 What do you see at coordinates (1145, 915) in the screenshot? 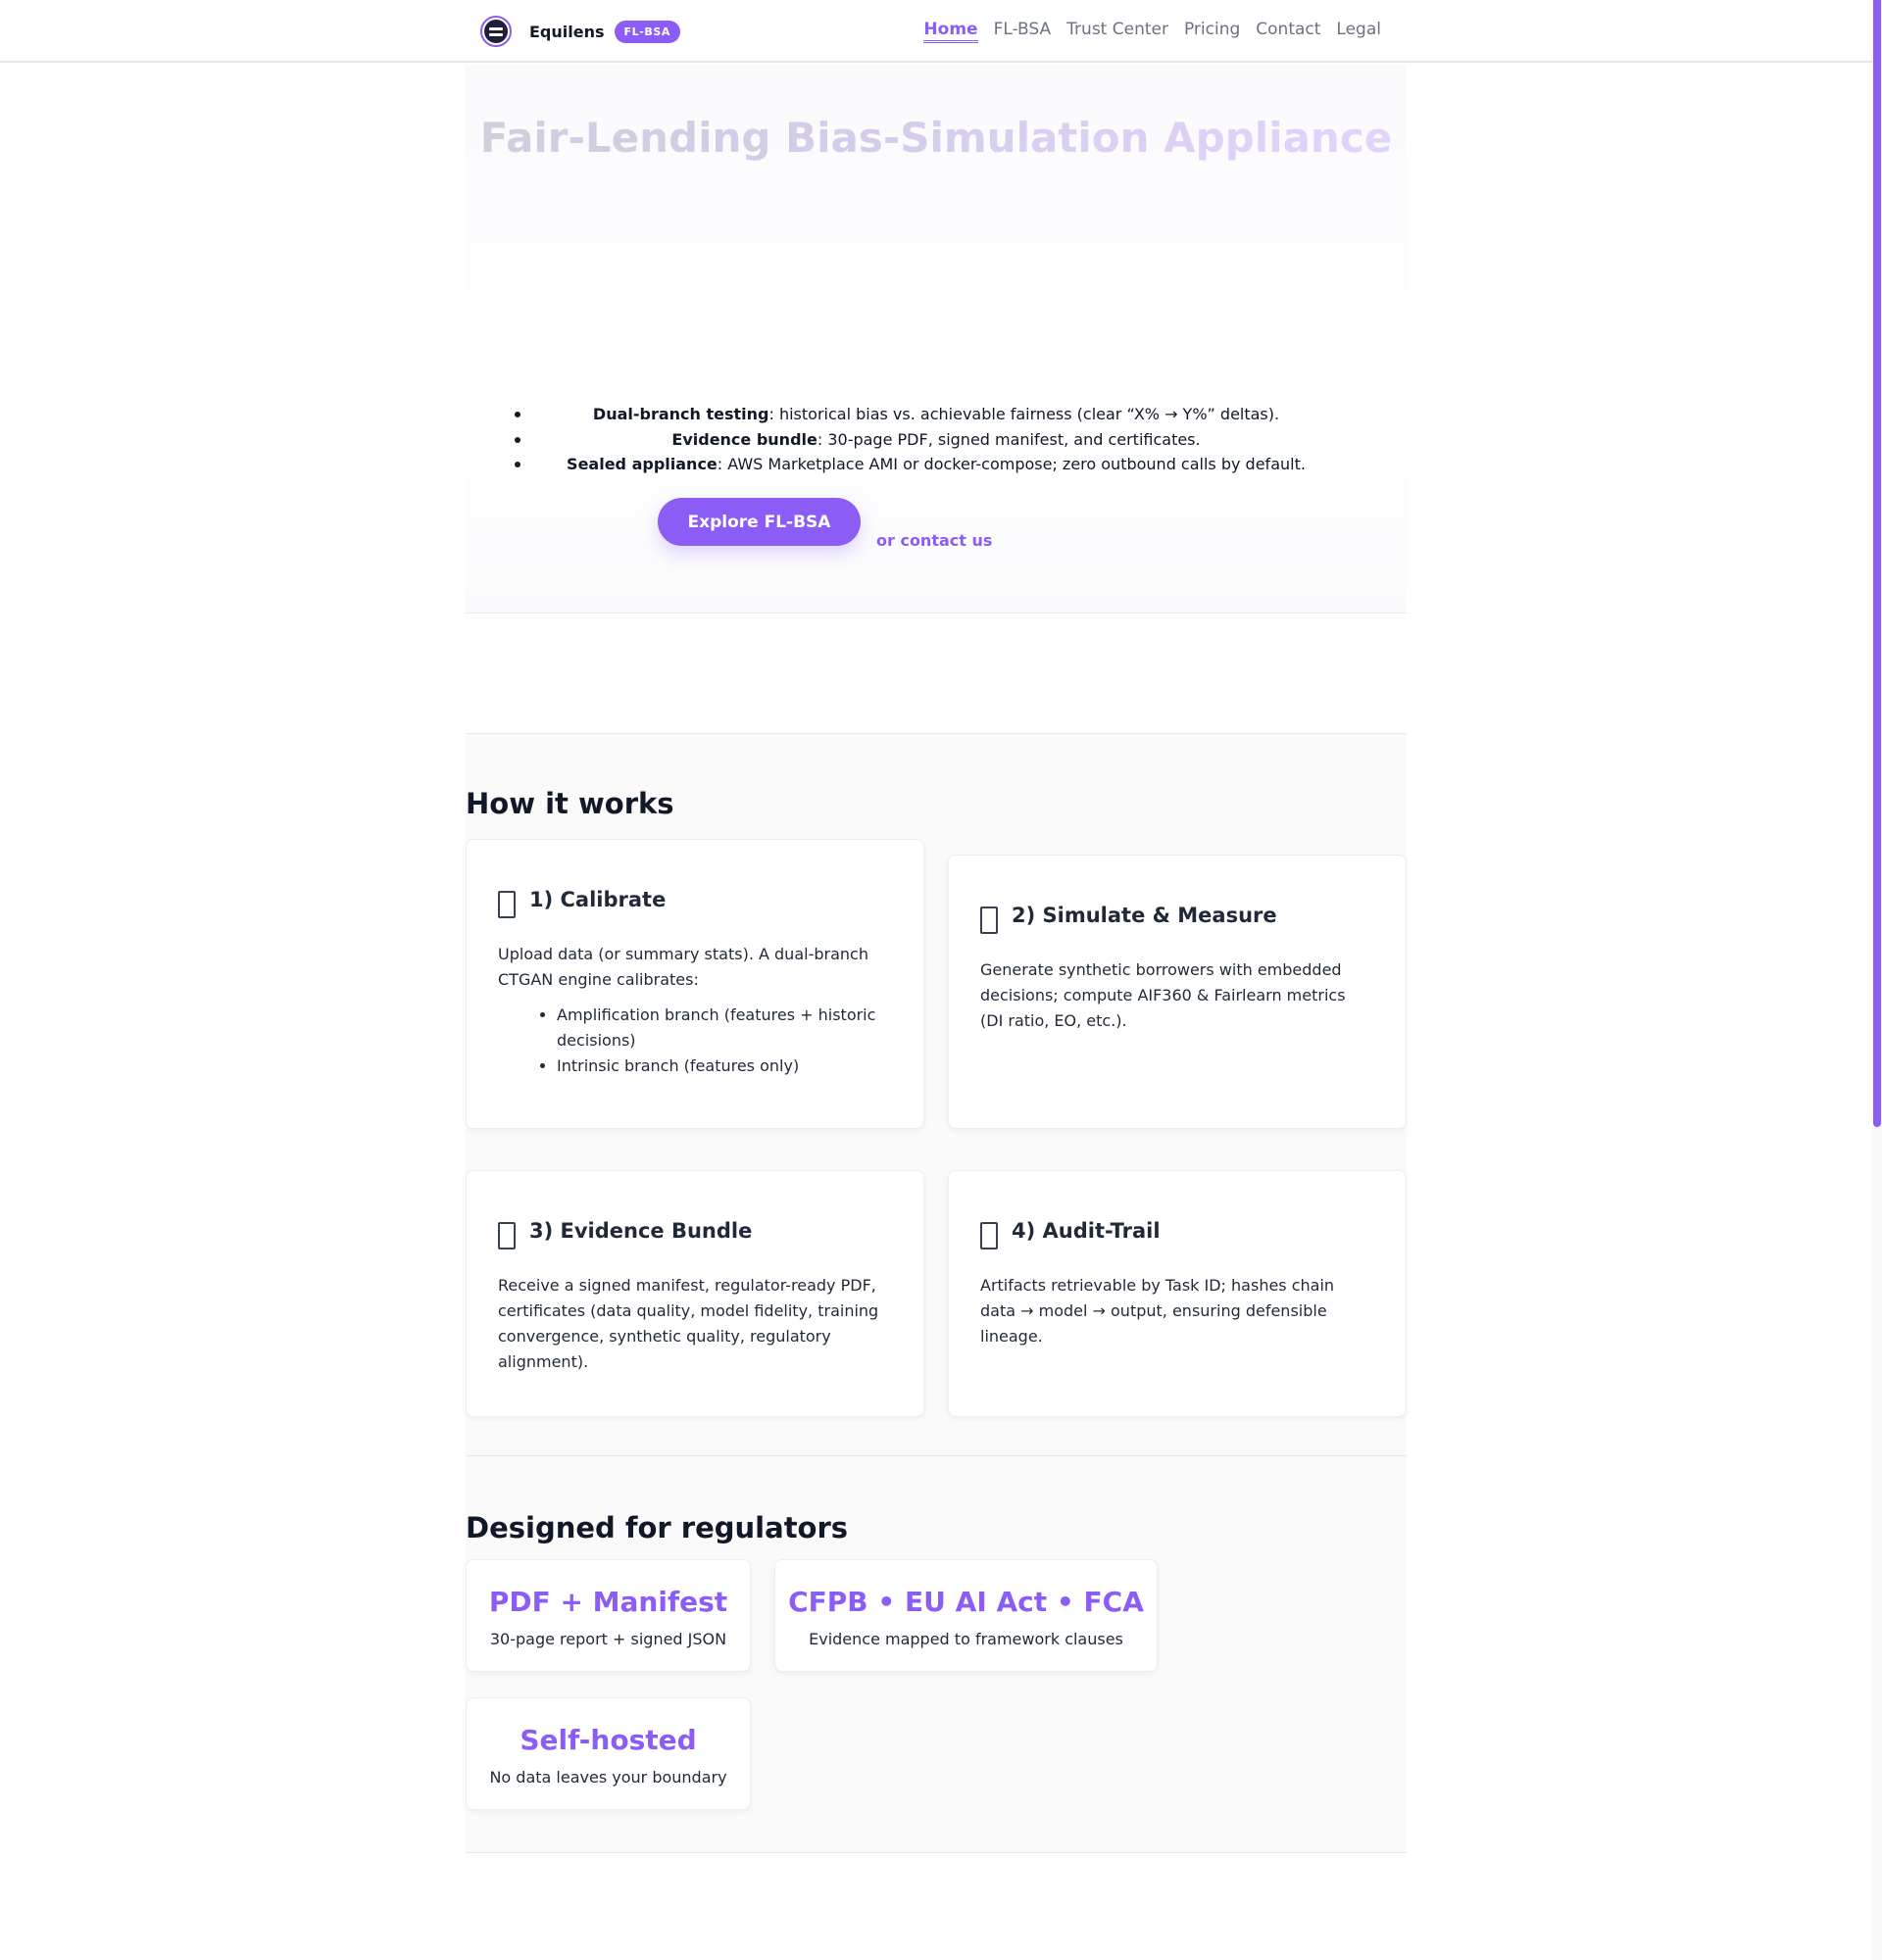
I see `step-title: 2) Simulate & Measure` at bounding box center [1145, 915].